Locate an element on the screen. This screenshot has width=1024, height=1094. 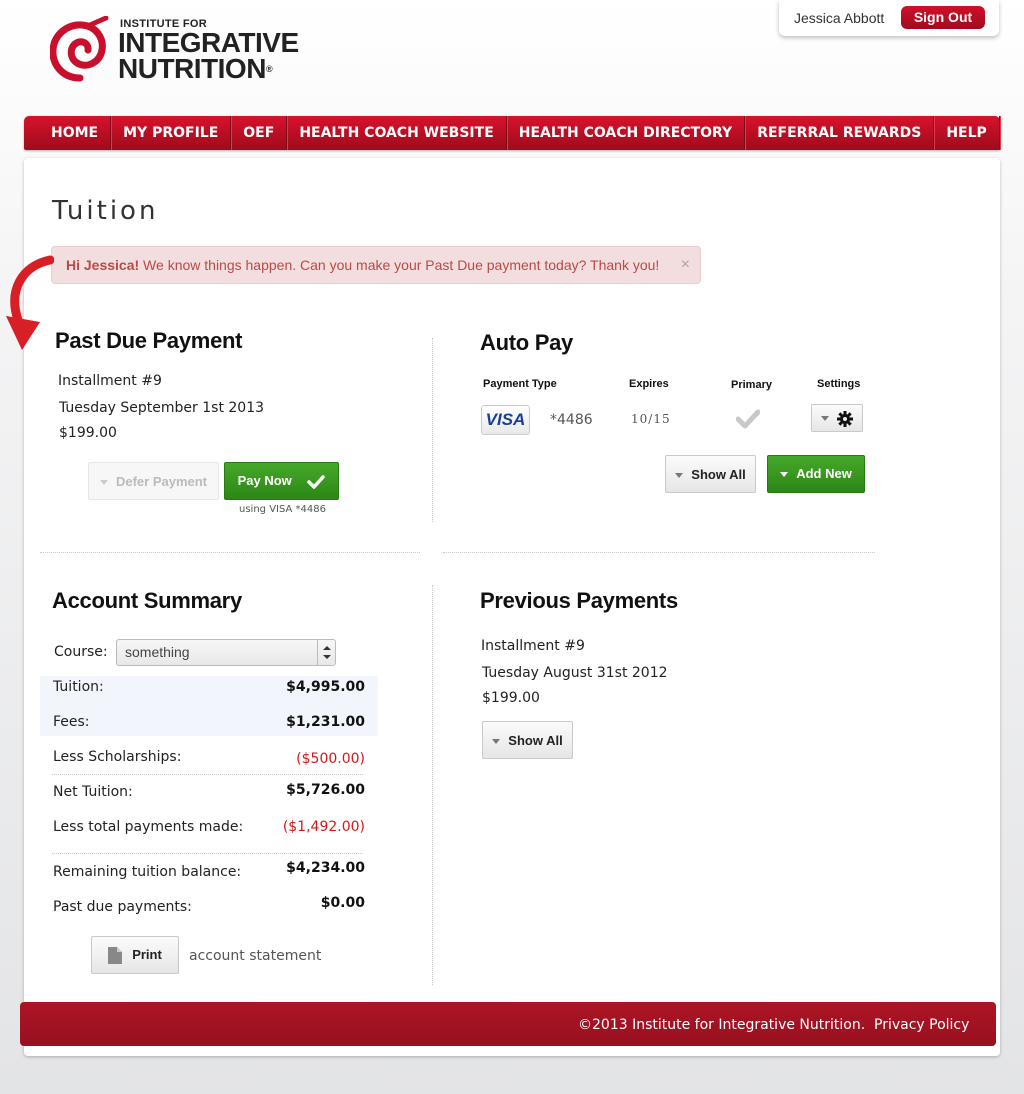
past-due-amount: $199.00 is located at coordinates (88, 433).